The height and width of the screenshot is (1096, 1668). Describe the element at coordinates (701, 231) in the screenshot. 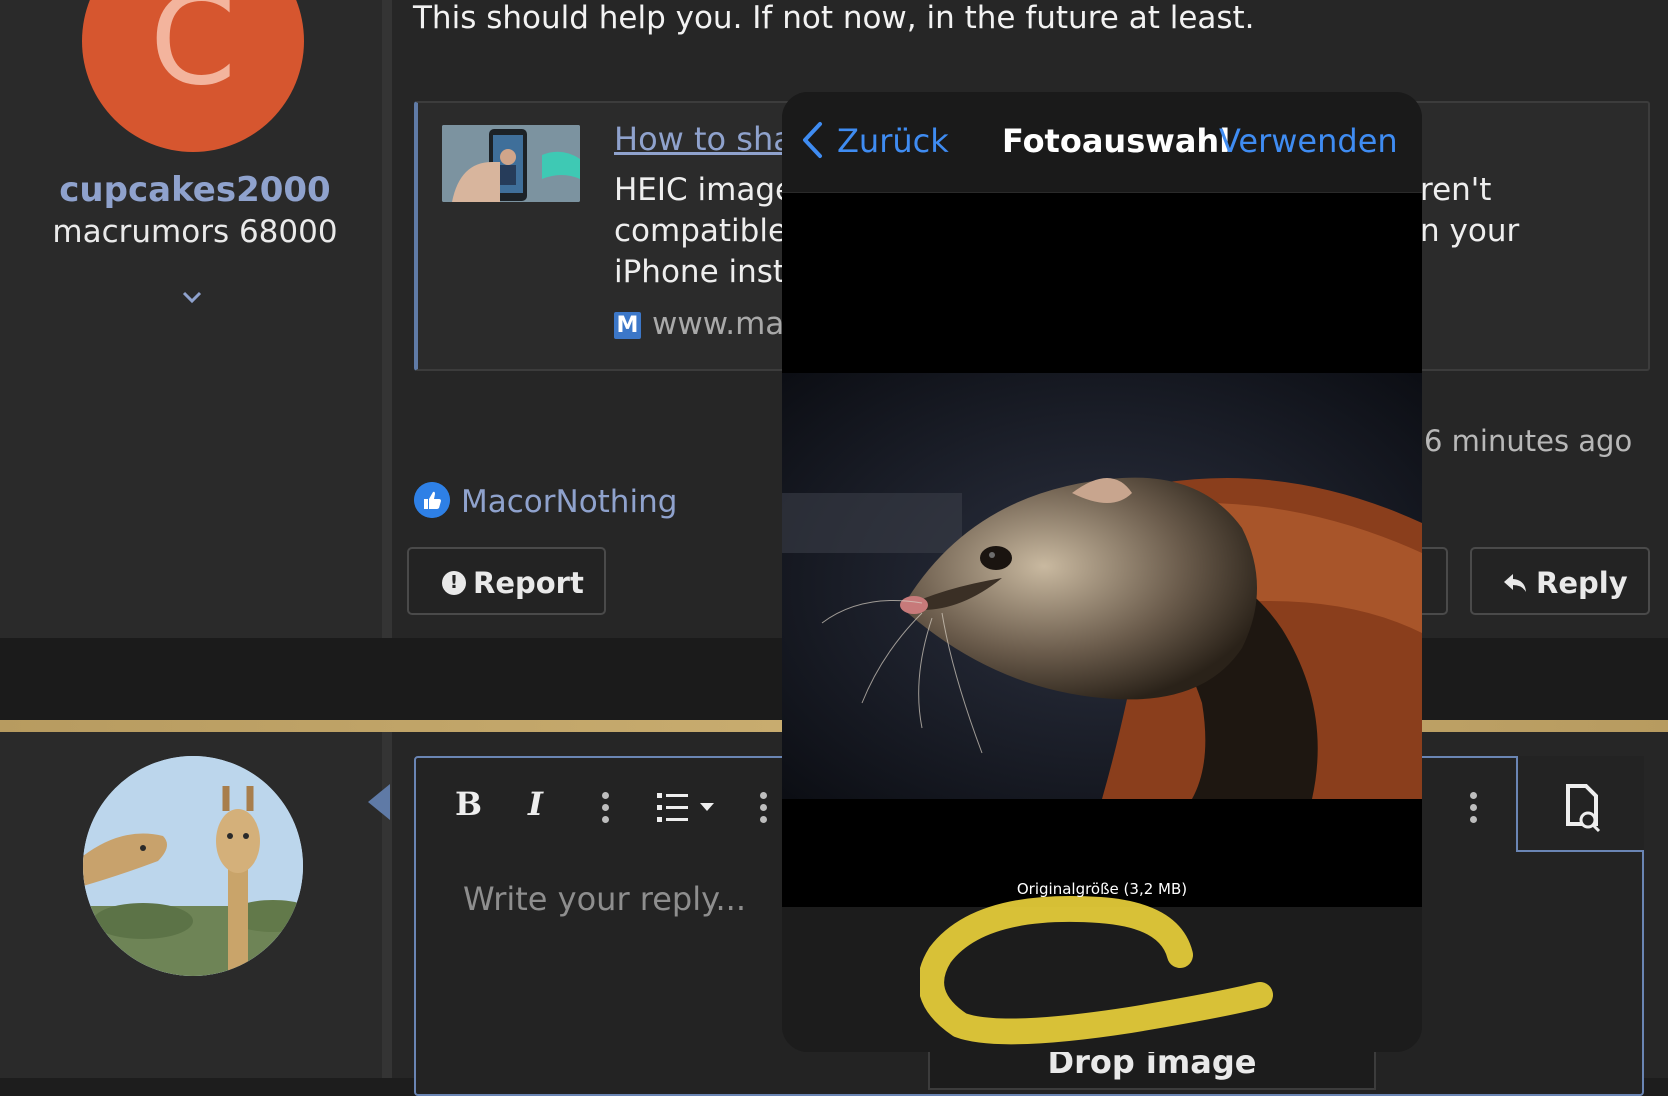

I see `link-description-line: compatible` at that location.